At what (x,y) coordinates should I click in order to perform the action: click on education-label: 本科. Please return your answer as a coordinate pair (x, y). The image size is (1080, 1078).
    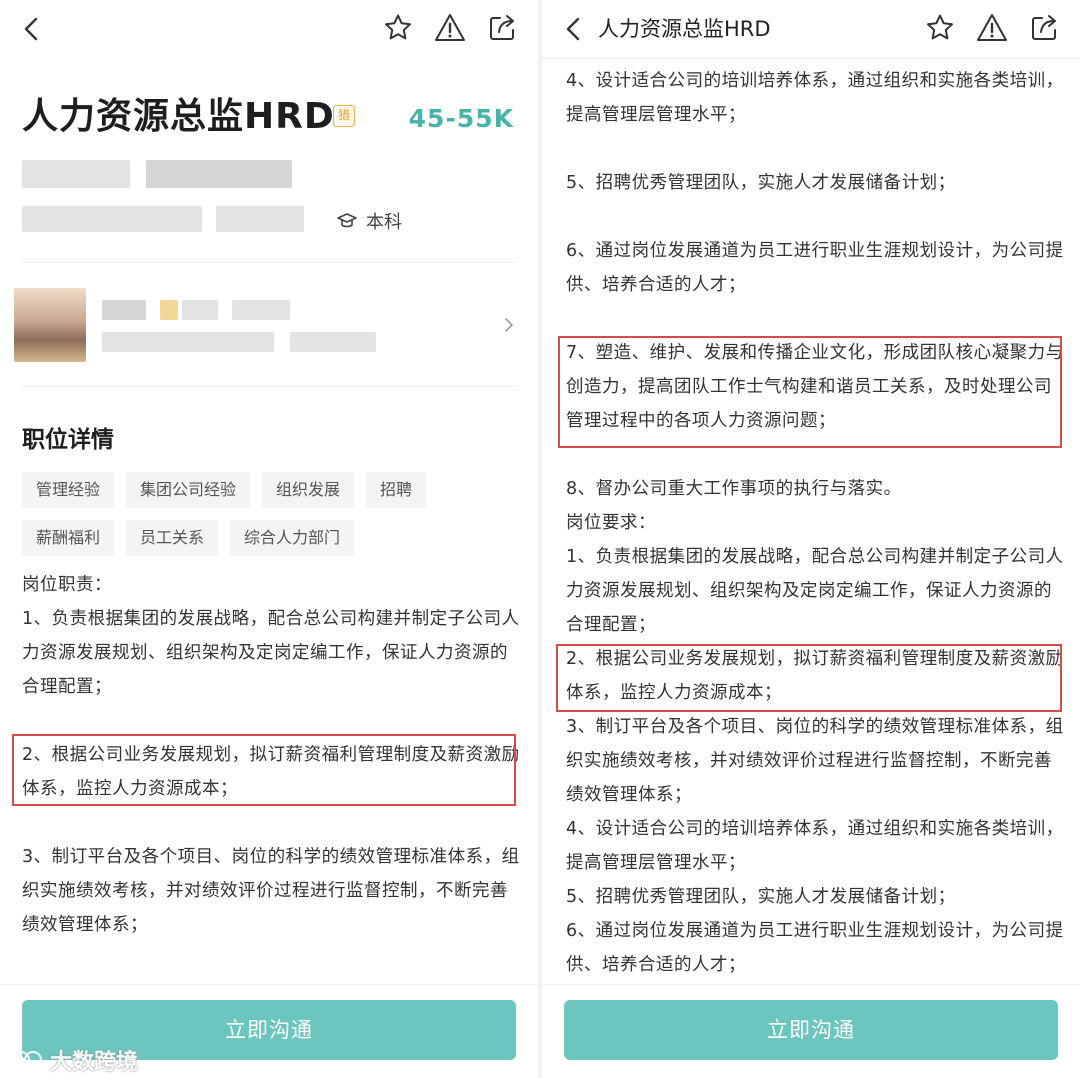
    Looking at the image, I should click on (384, 222).